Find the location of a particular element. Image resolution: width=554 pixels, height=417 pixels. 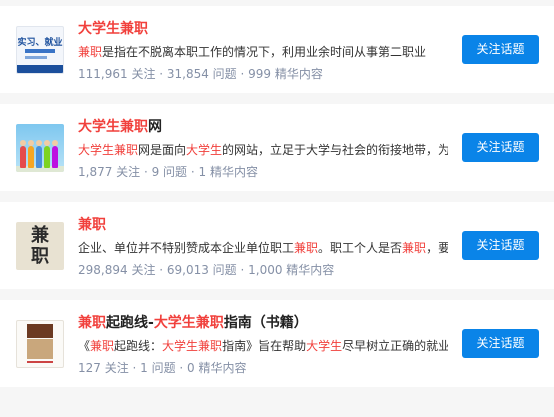

topic-title: 兼职 is located at coordinates (92, 224).